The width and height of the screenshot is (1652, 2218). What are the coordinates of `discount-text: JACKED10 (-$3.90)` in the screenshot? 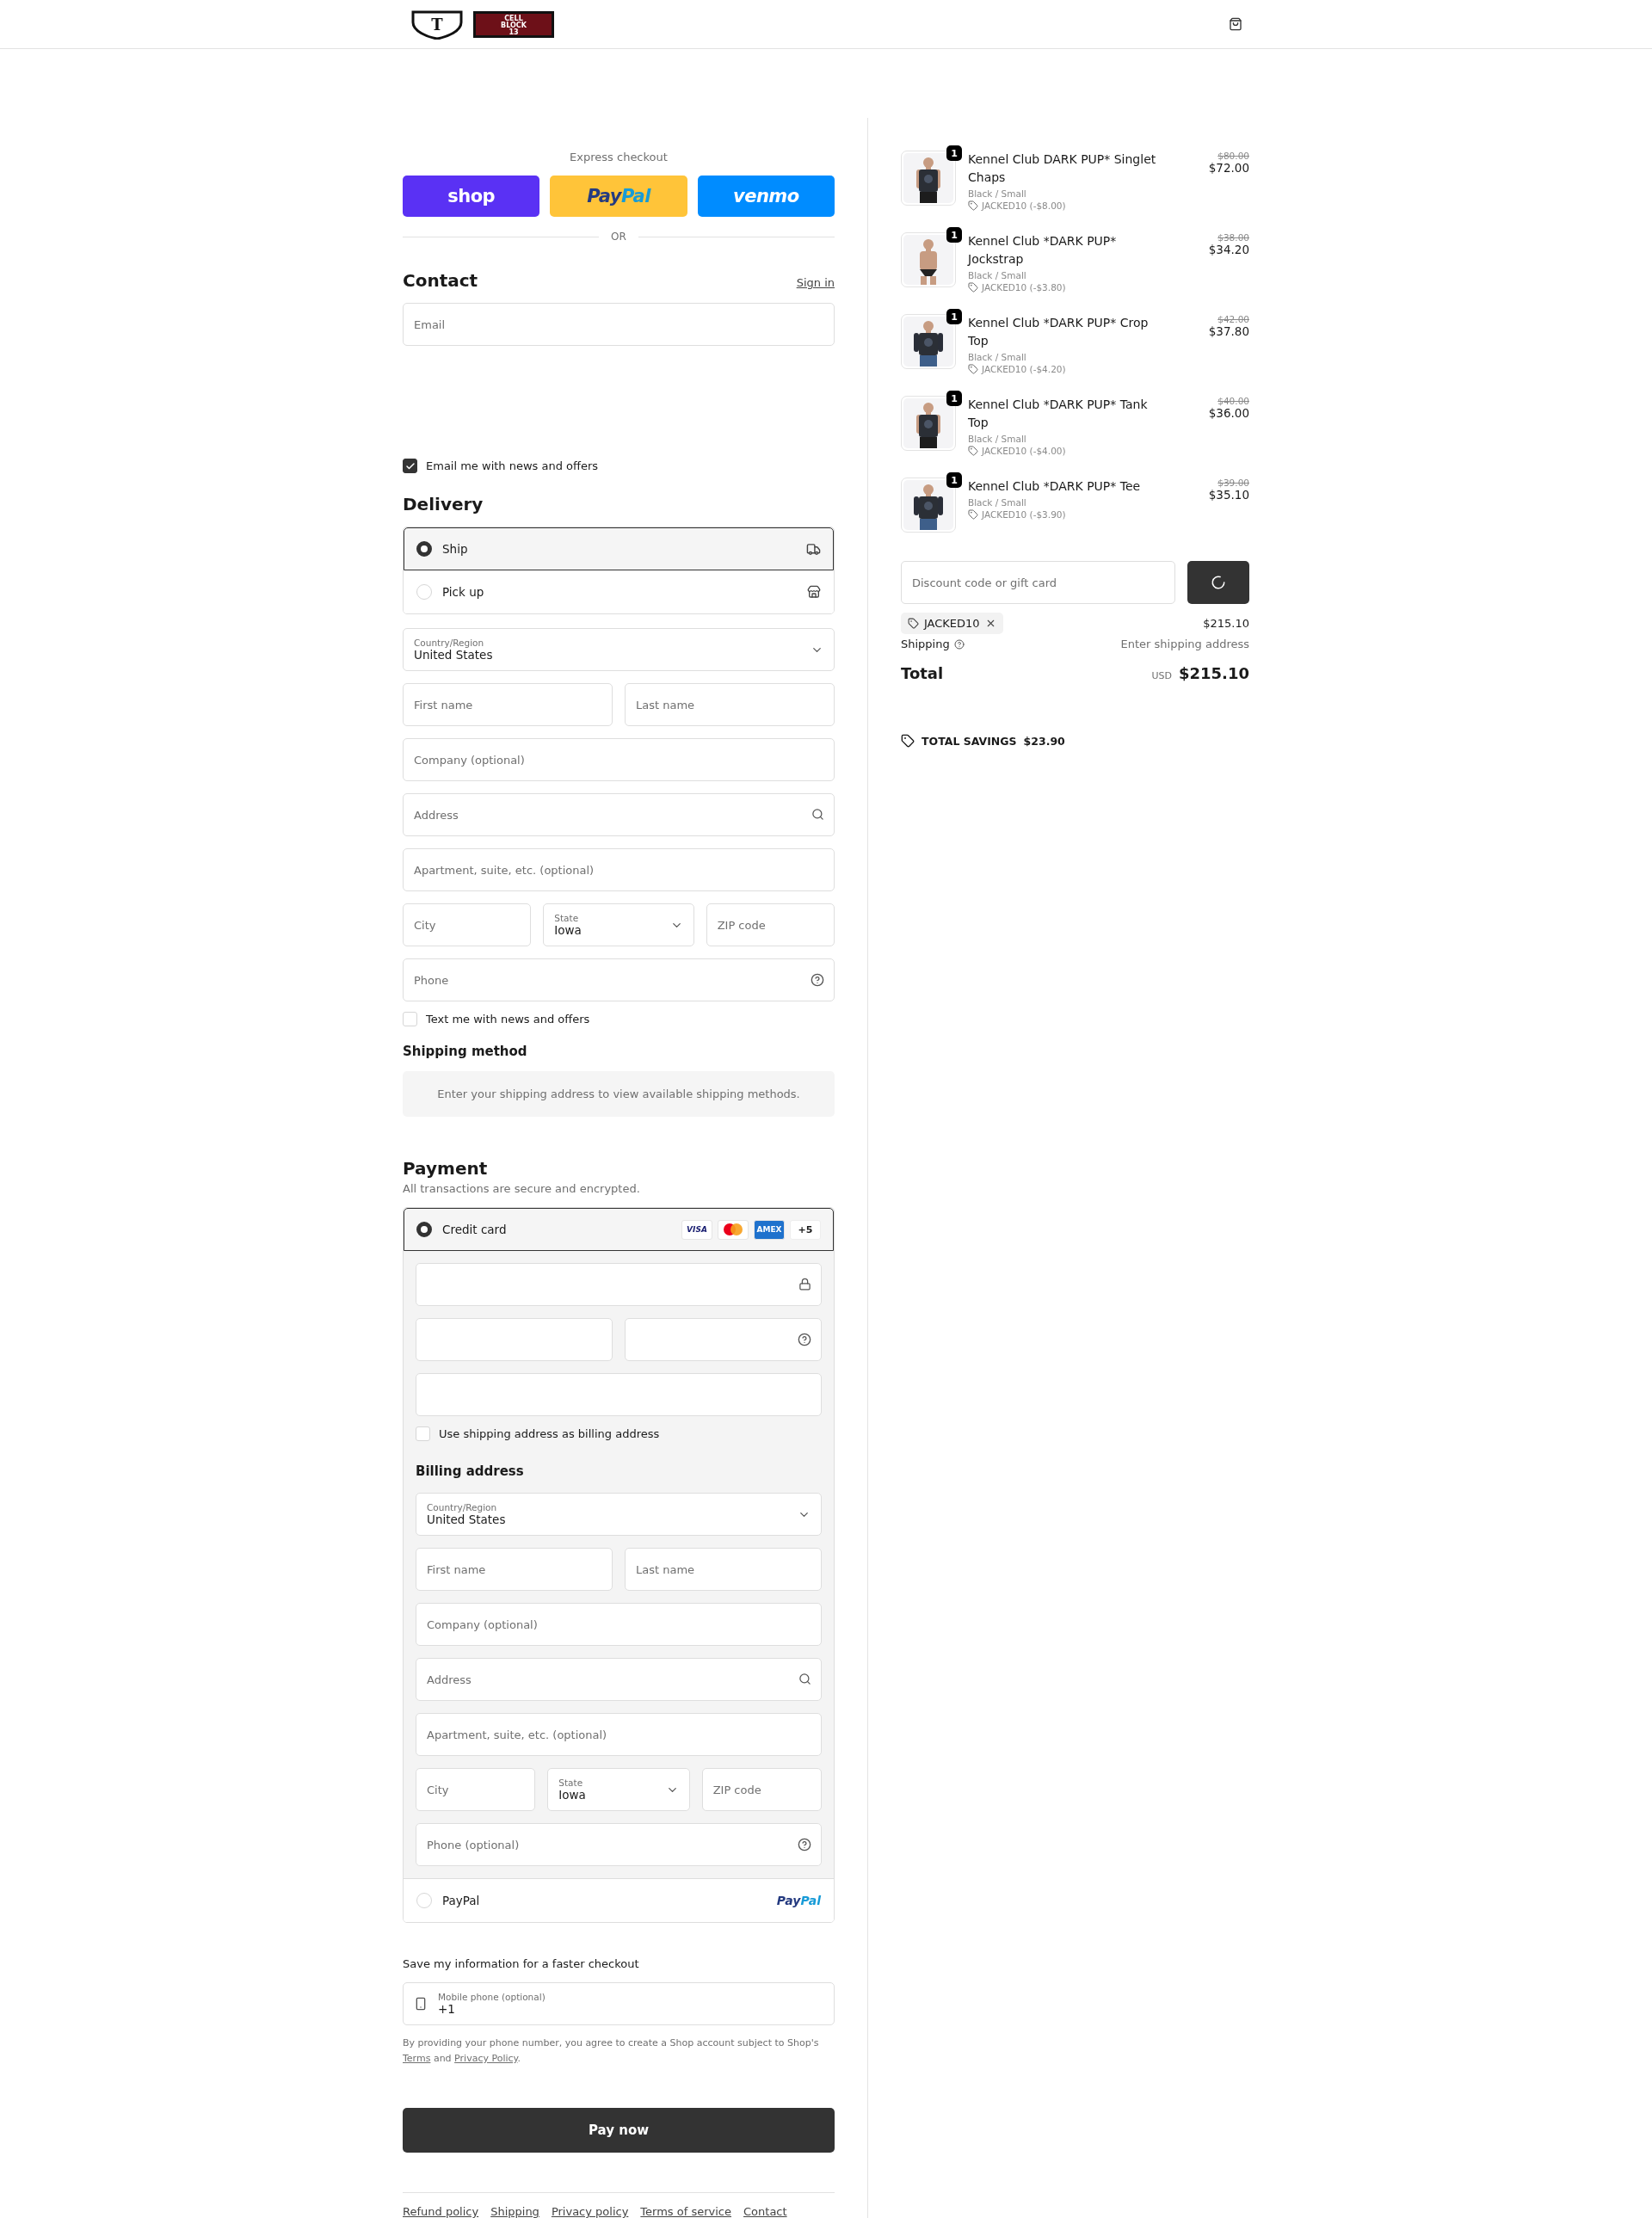 It's located at (1024, 514).